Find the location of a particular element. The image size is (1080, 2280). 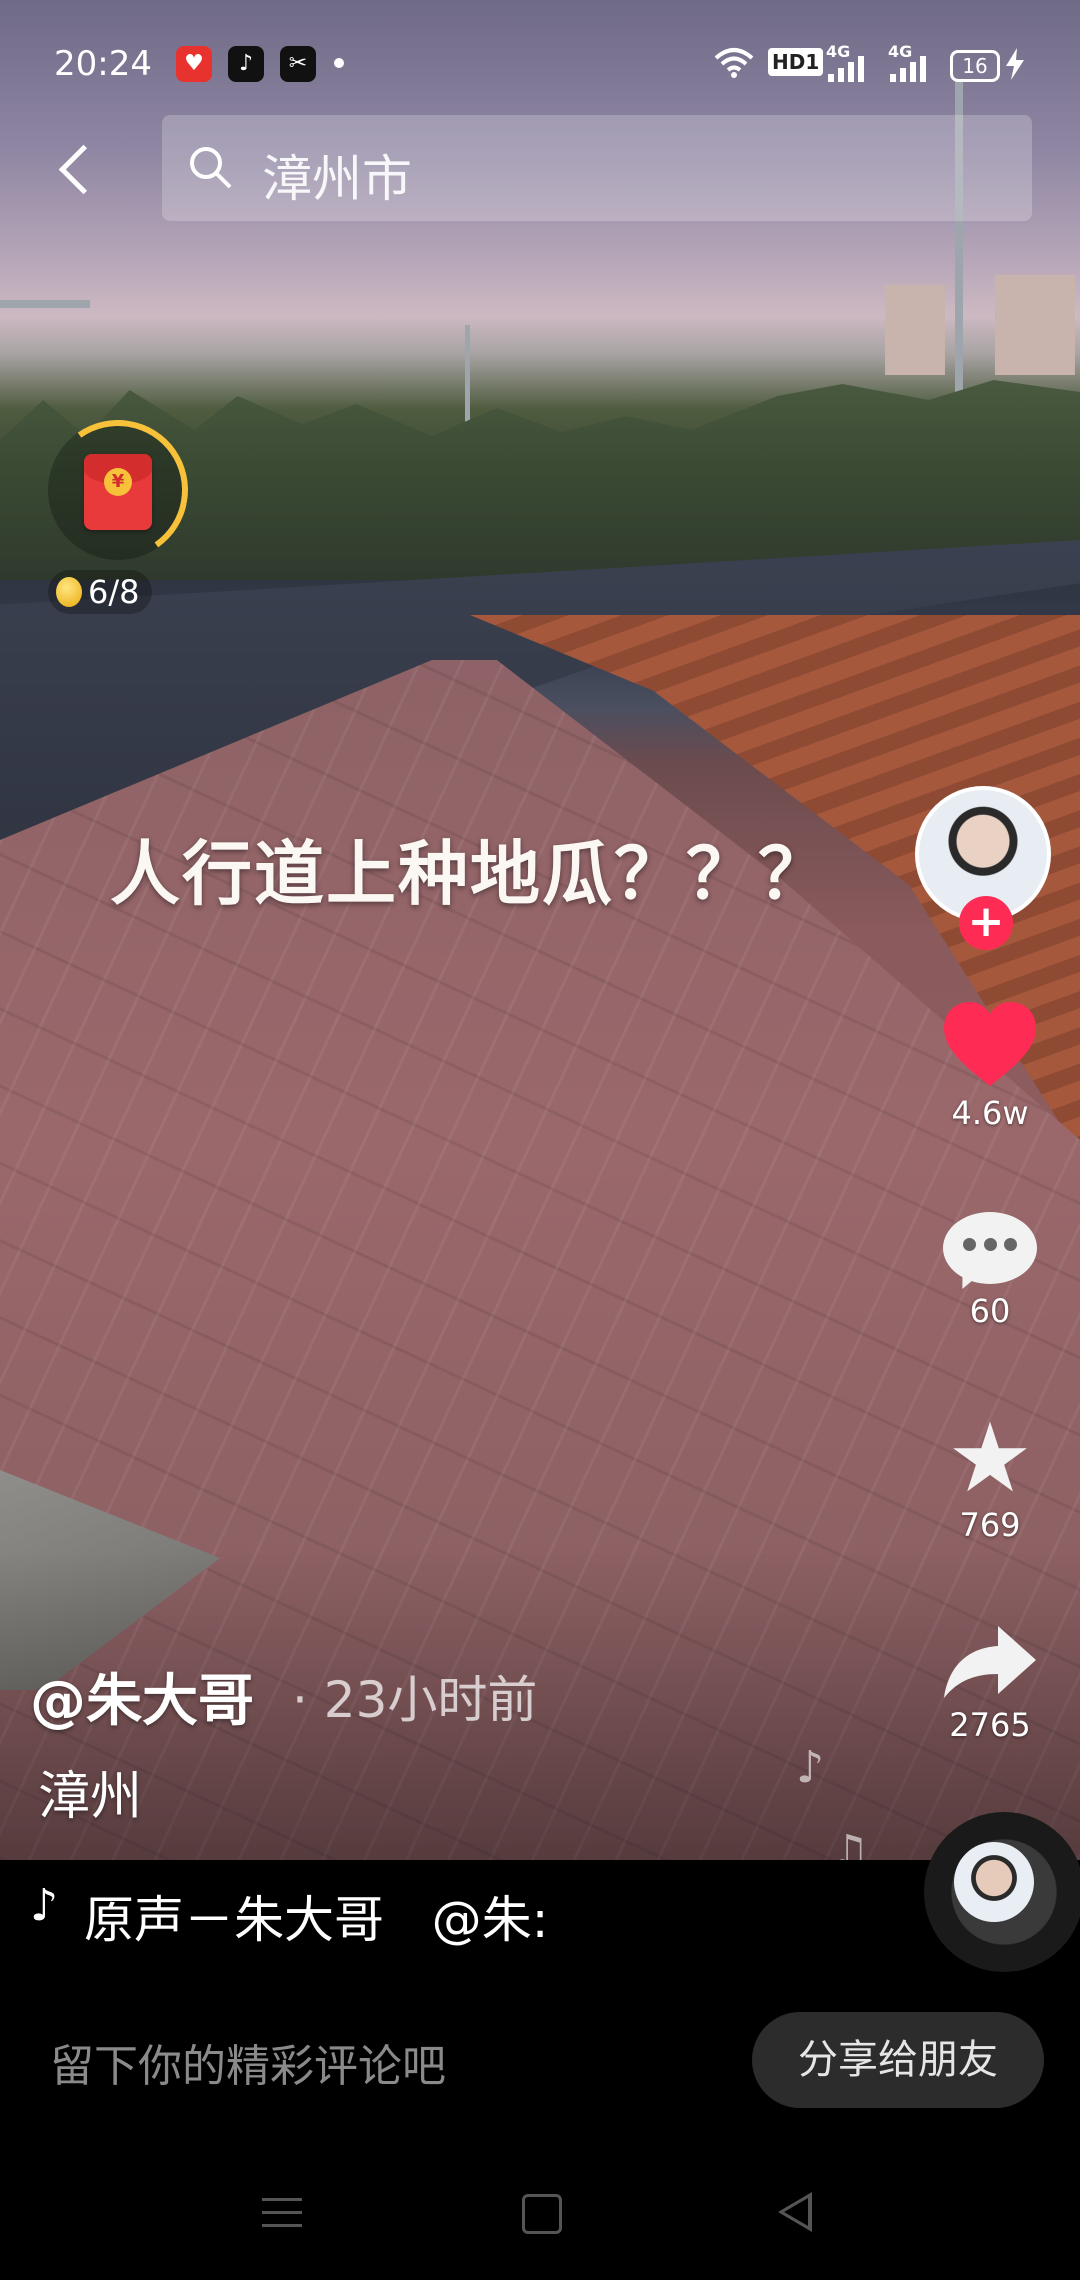

coin-seal: ¥ is located at coordinates (118, 482).